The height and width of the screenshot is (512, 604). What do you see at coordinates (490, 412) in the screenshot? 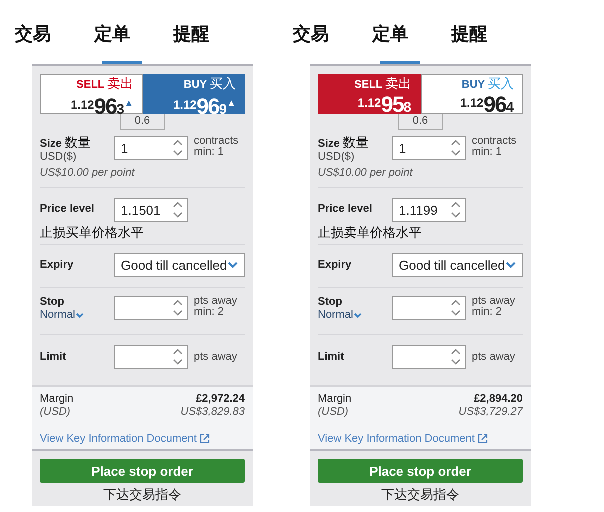
I see `margin-usd-value: US$3,729.27` at bounding box center [490, 412].